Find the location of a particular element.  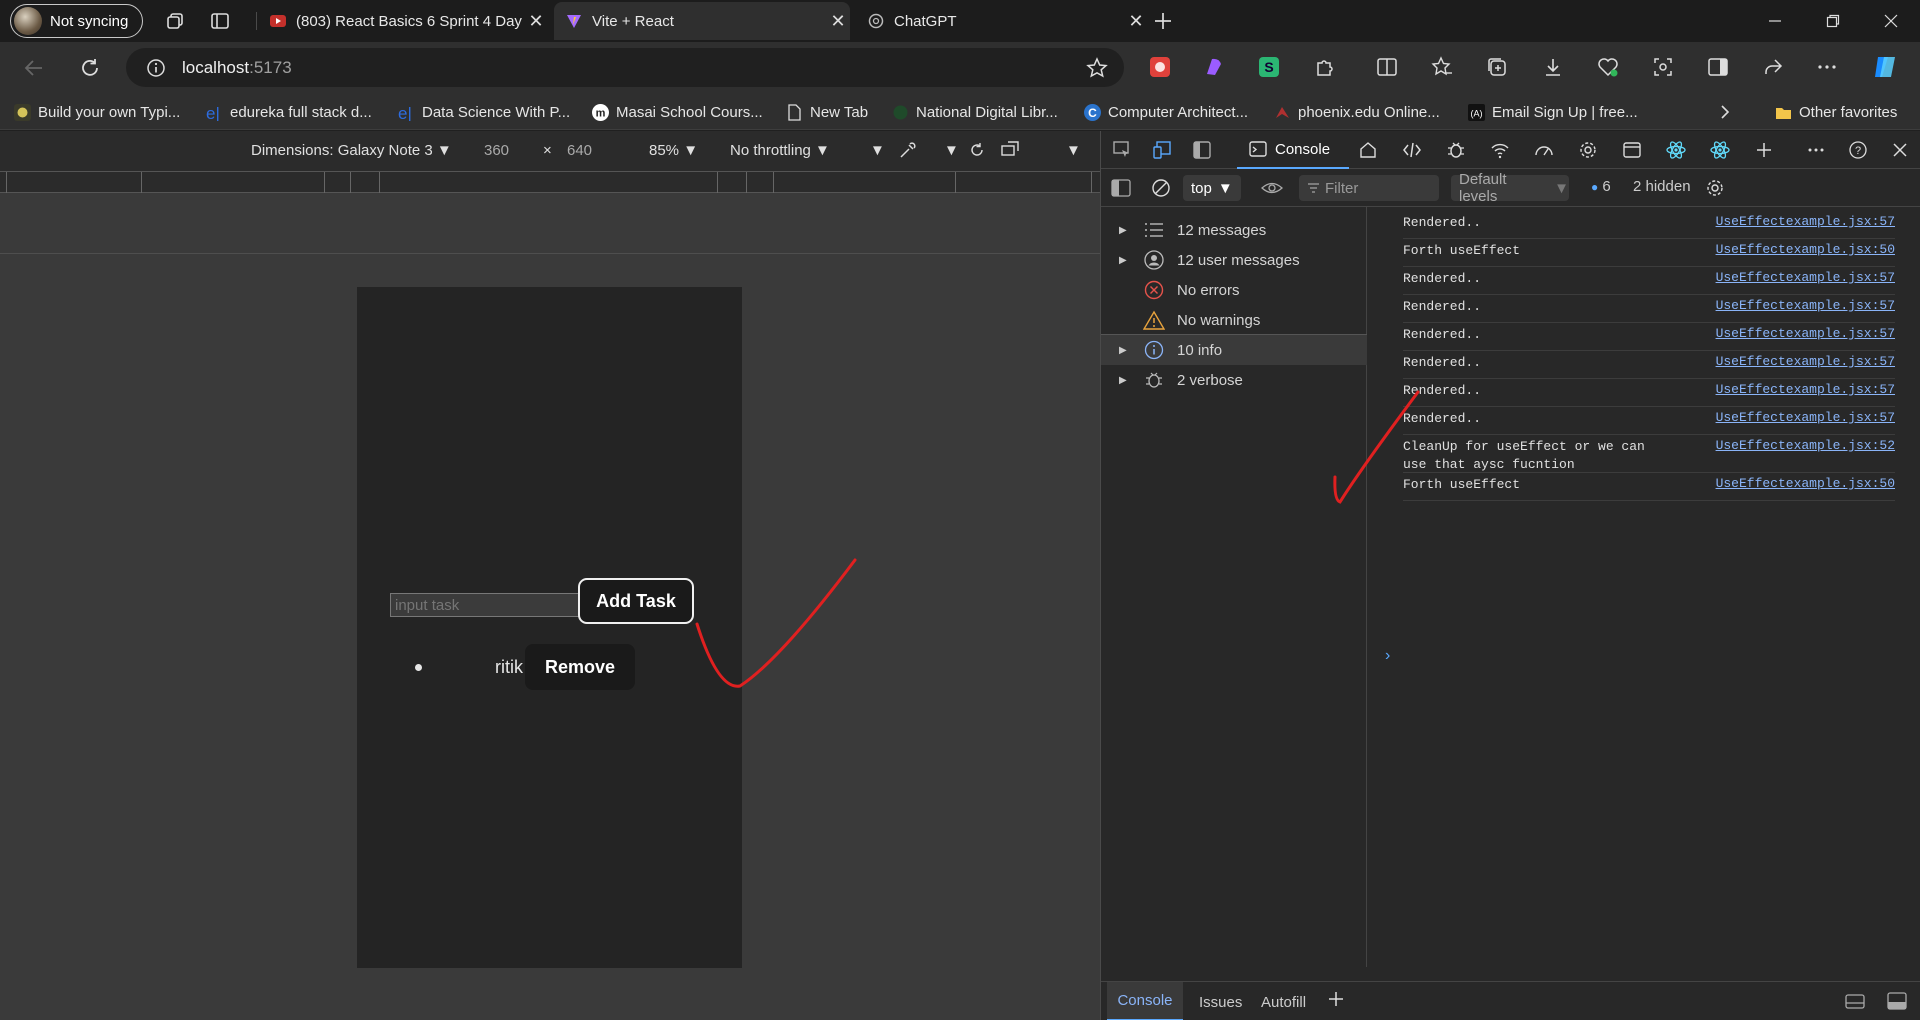

sources-bug-icon is located at coordinates (1456, 150).